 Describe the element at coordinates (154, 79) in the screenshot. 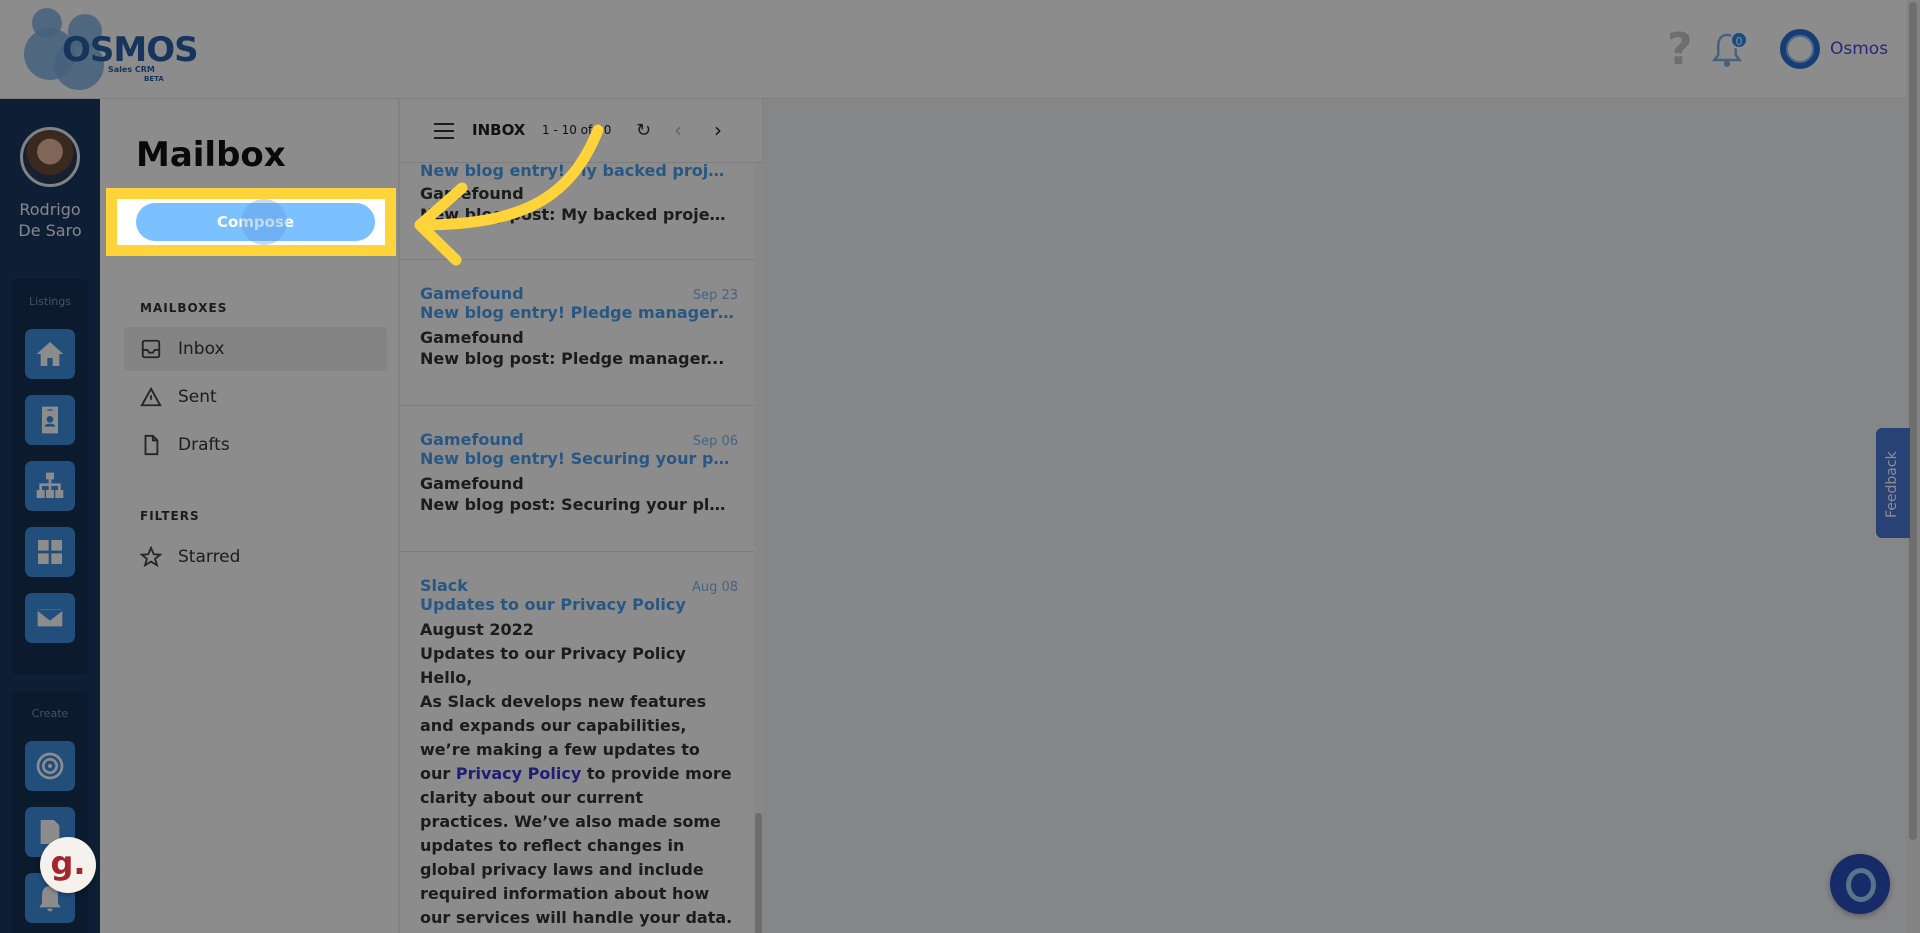

I see `logo-badge: BETA` at that location.